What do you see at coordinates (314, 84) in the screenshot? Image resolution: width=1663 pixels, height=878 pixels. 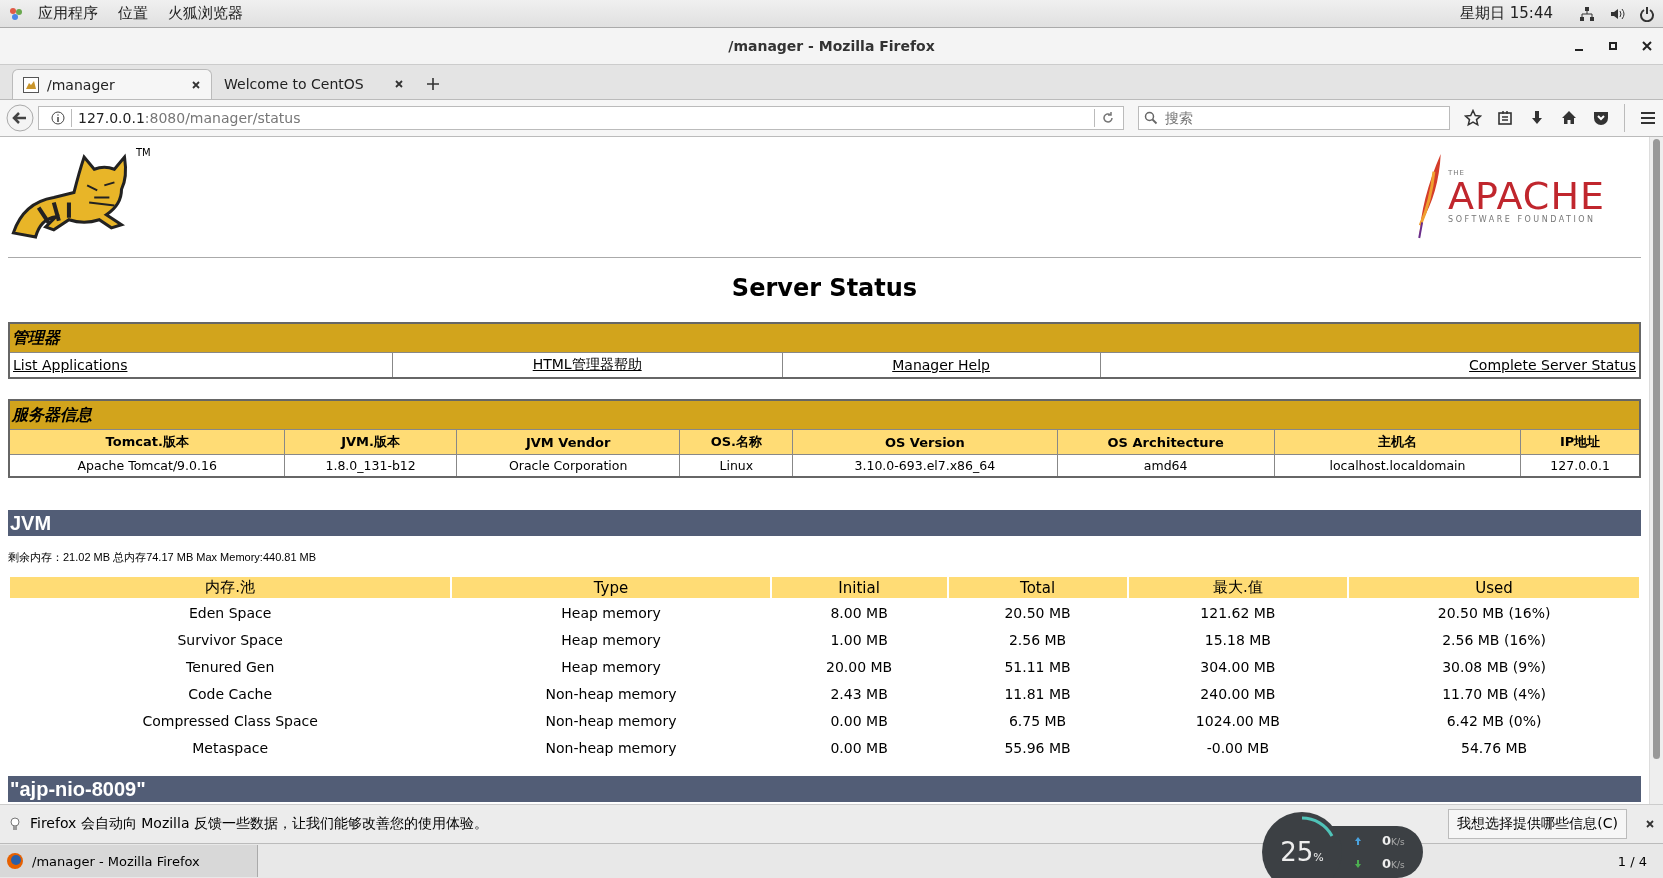 I see `browser-tab: Welcome to CentOS` at bounding box center [314, 84].